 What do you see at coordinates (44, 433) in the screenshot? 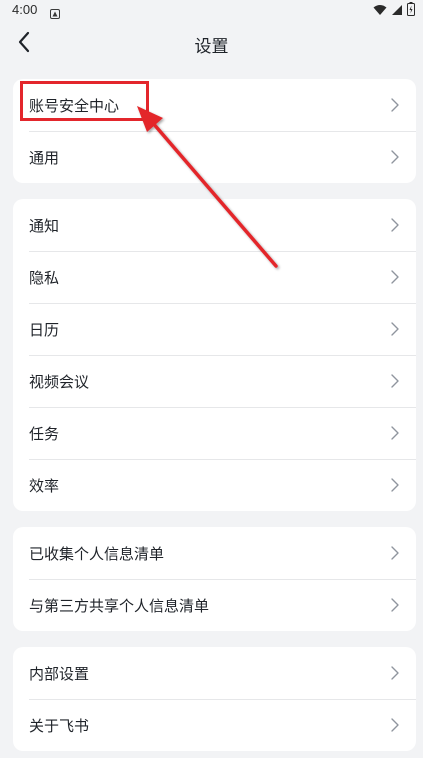
I see `settings-item-label: 任务` at bounding box center [44, 433].